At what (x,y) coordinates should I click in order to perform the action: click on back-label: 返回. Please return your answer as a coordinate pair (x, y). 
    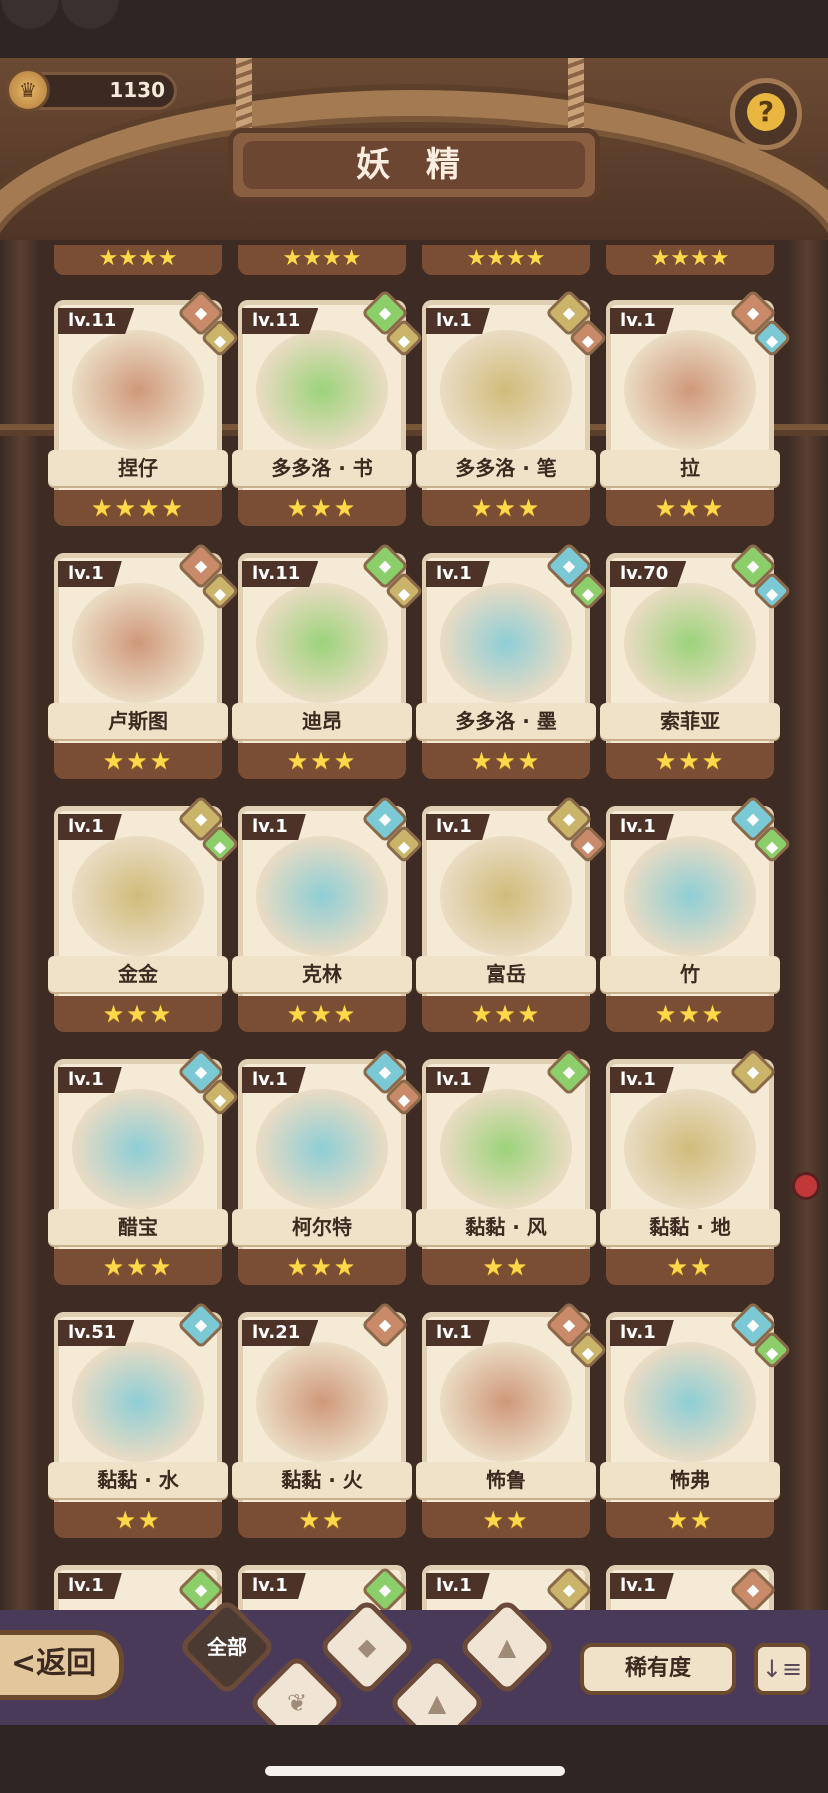
    Looking at the image, I should click on (66, 1663).